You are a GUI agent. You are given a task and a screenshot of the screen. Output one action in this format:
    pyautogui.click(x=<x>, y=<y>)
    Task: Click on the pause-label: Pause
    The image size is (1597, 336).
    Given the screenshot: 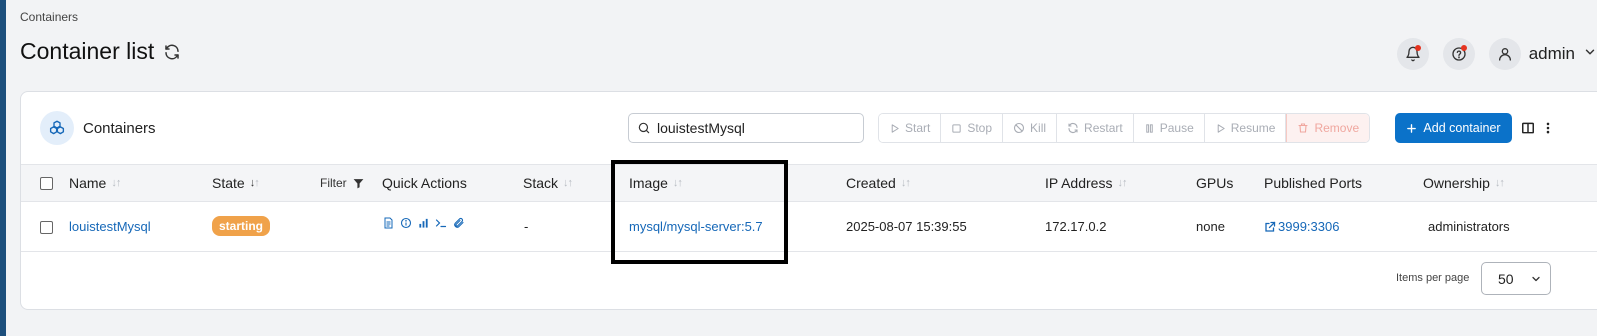 What is the action you would take?
    pyautogui.click(x=1176, y=128)
    